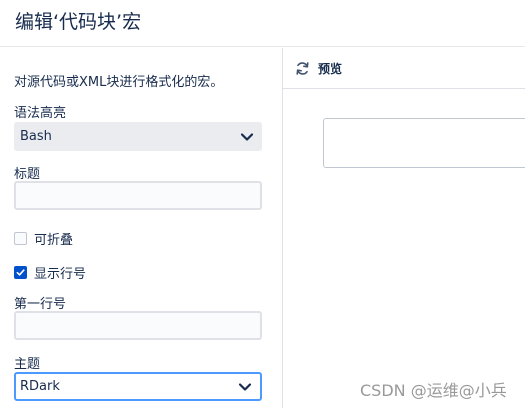 The height and width of the screenshot is (408, 525). Describe the element at coordinates (36, 136) in the screenshot. I see `language-select-value: Bash` at that location.